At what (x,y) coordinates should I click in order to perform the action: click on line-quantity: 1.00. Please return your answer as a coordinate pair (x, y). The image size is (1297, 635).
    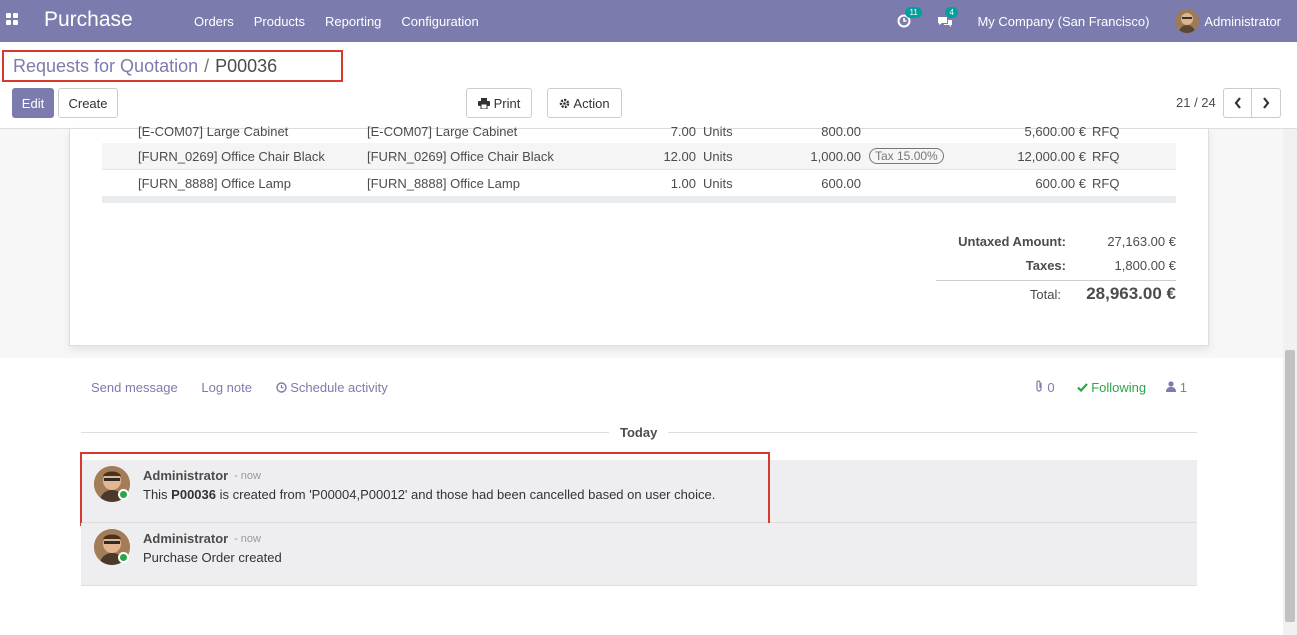
    Looking at the image, I should click on (683, 183).